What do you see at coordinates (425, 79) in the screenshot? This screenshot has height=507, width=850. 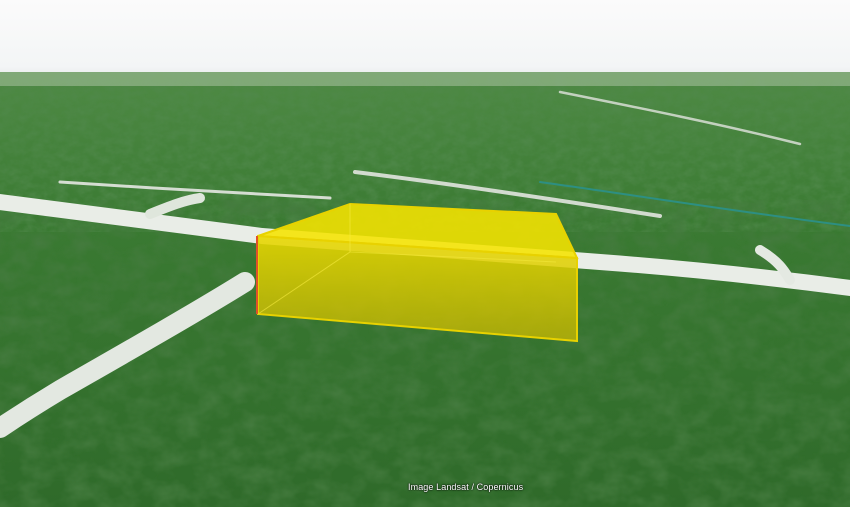 I see `horizon-haze` at bounding box center [425, 79].